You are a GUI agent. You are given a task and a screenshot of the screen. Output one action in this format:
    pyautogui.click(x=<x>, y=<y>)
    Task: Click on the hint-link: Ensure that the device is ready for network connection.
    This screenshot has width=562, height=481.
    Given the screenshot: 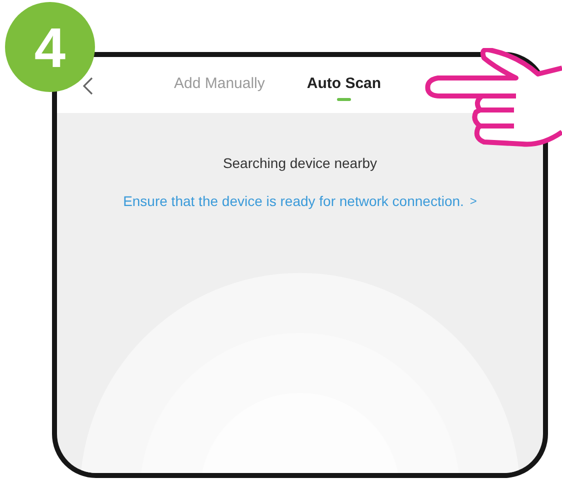 What is the action you would take?
    pyautogui.click(x=293, y=201)
    